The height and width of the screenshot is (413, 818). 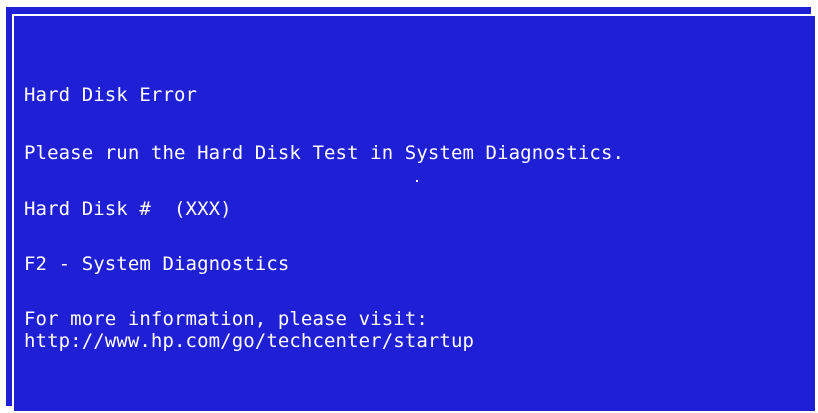 What do you see at coordinates (249, 341) in the screenshot?
I see `info-url: http://www.hp.com/go/techcenter/startup` at bounding box center [249, 341].